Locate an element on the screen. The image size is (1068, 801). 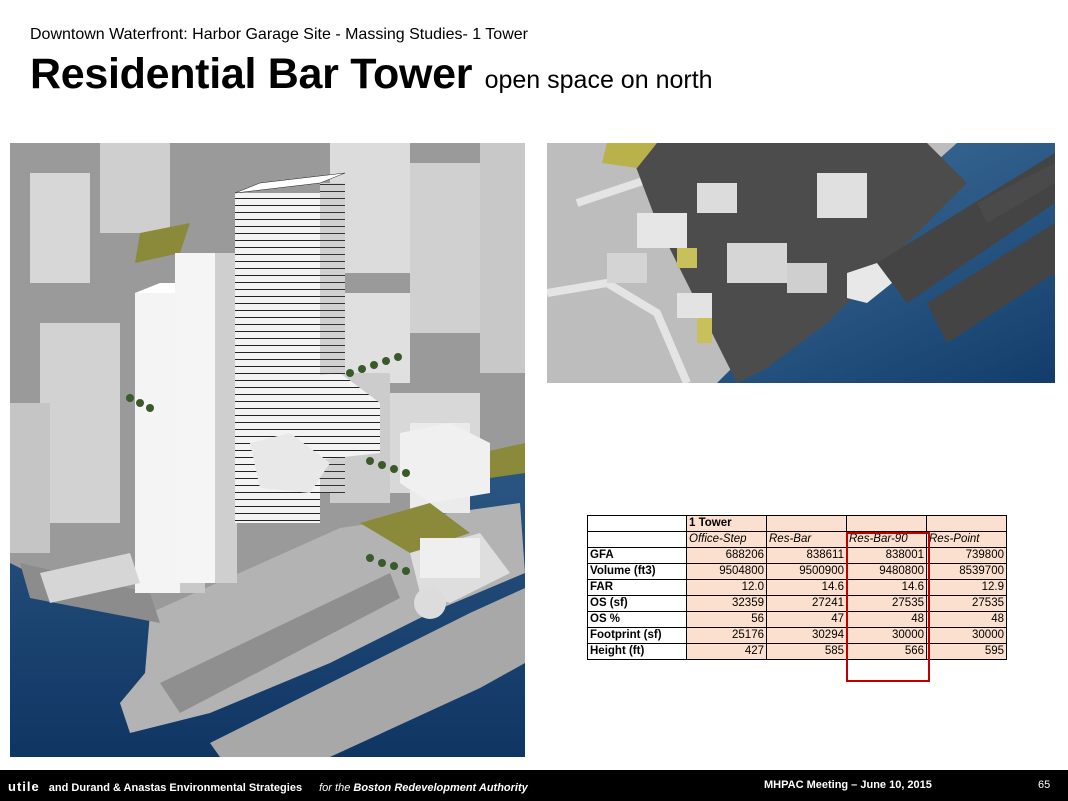
table-row: Height (ft) 427 585 566 595 is located at coordinates (797, 651).